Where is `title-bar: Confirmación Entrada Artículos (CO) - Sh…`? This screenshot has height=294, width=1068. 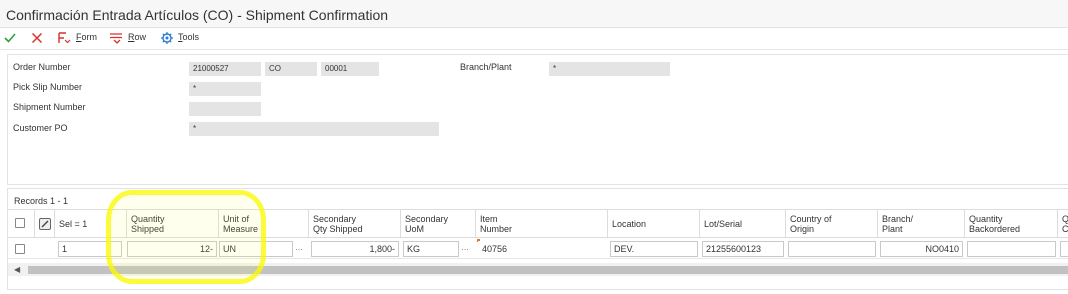 title-bar: Confirmación Entrada Artículos (CO) - Sh… is located at coordinates (534, 14).